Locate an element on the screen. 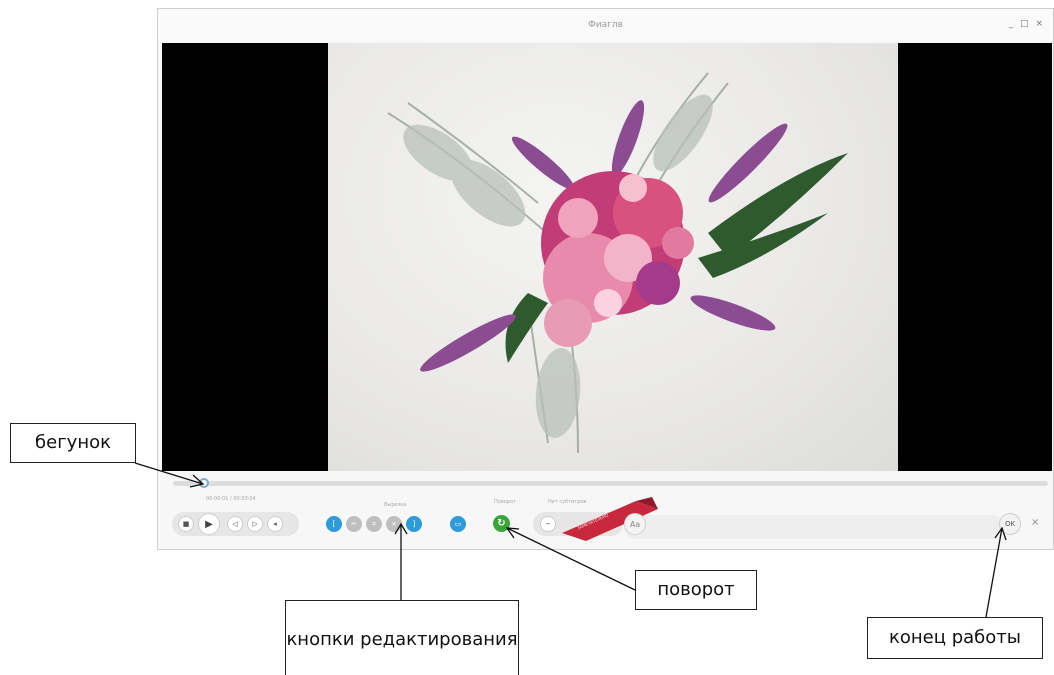 The height and width of the screenshot is (675, 1054). rotation-arrow-line is located at coordinates (571, 559).